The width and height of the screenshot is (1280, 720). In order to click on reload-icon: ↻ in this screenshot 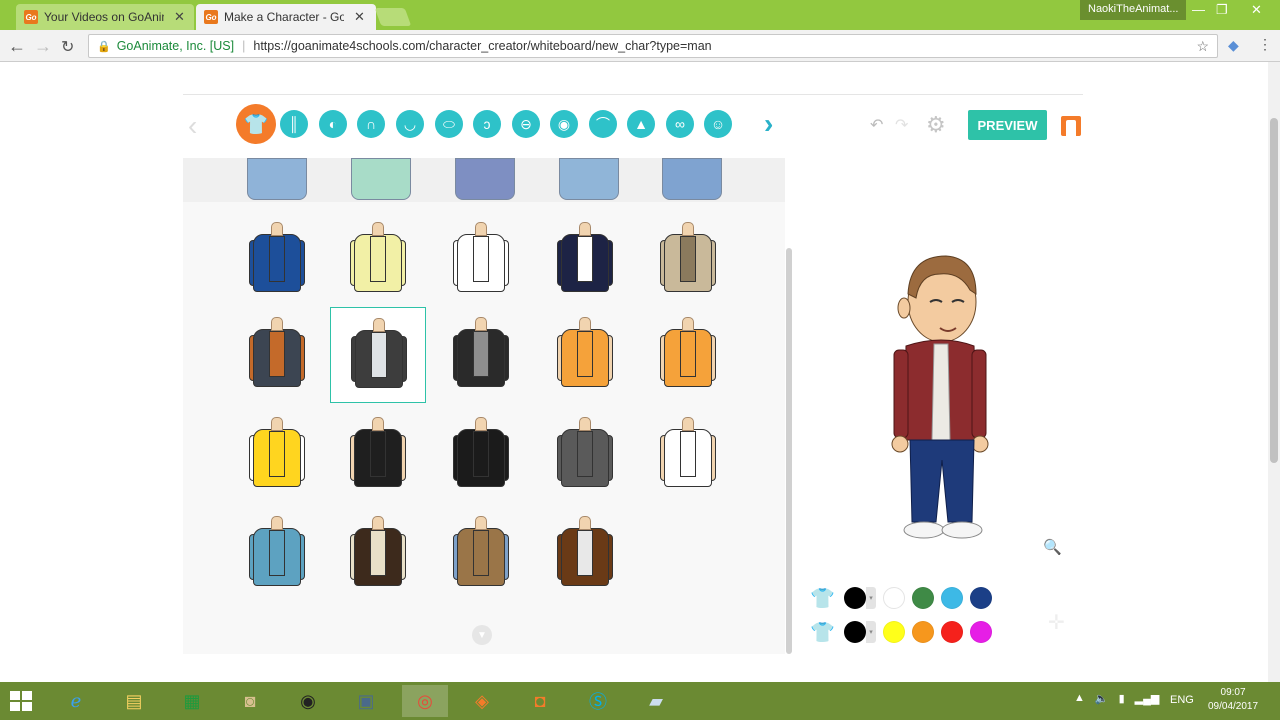, I will do `click(67, 47)`.